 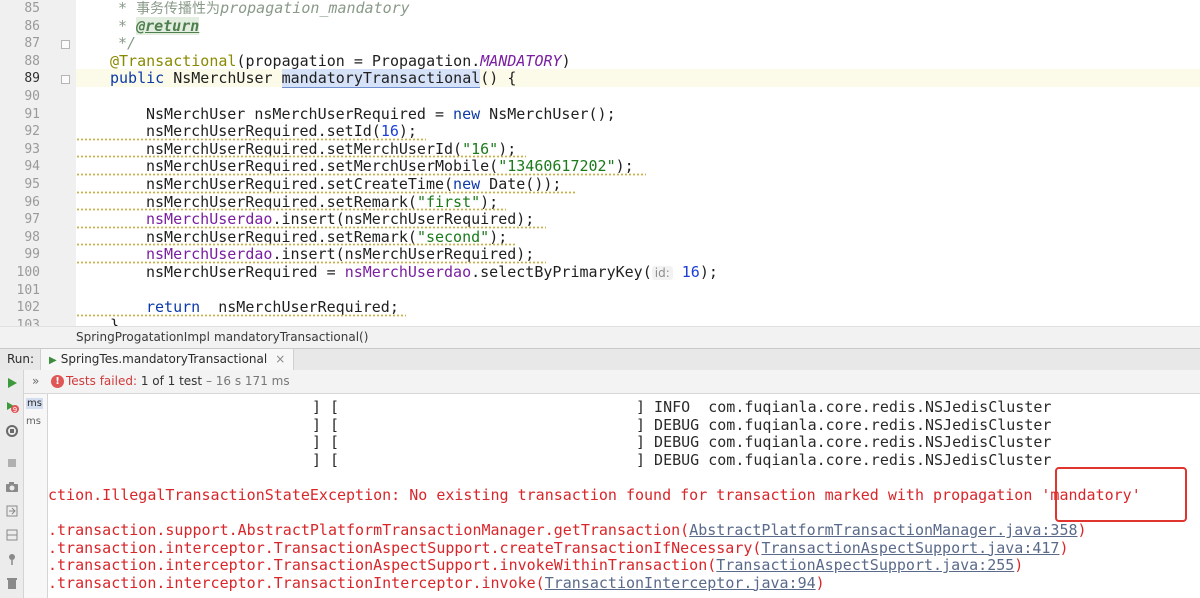 I want to click on line-number: 95, so click(x=32, y=184).